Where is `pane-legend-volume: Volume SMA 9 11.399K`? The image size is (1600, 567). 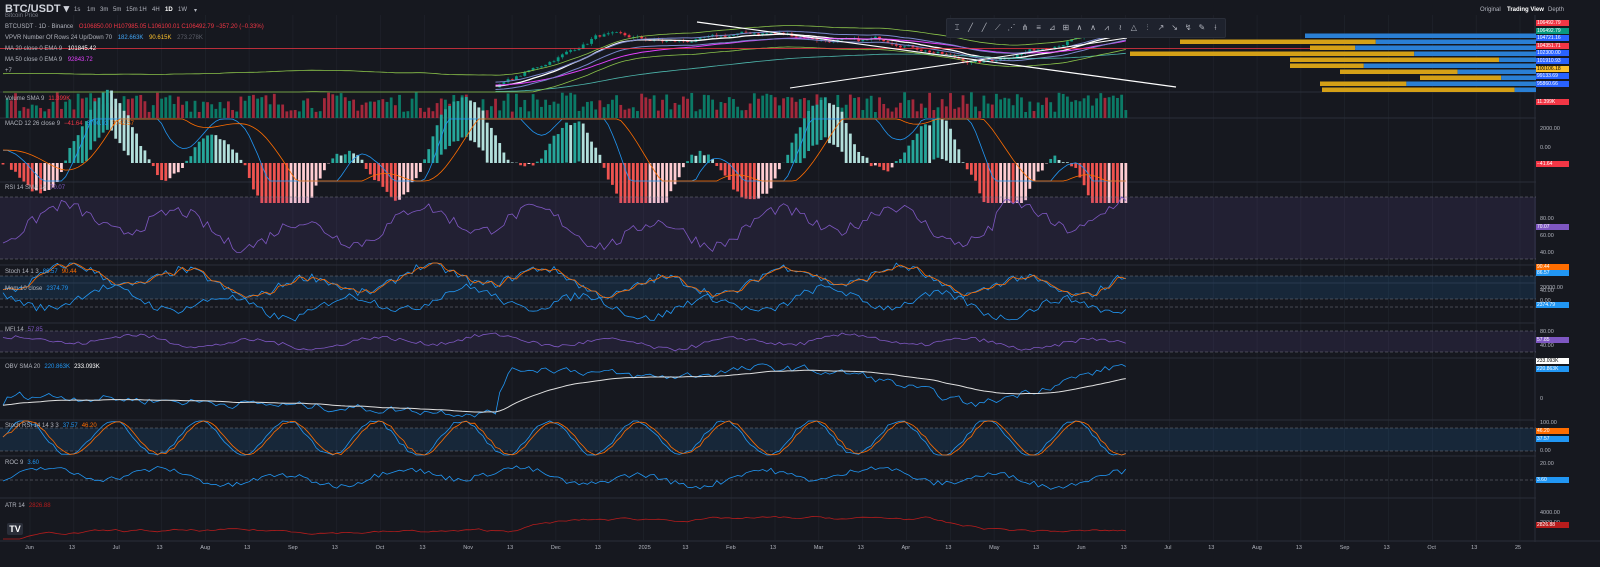 pane-legend-volume: Volume SMA 9 11.399K is located at coordinates (39, 99).